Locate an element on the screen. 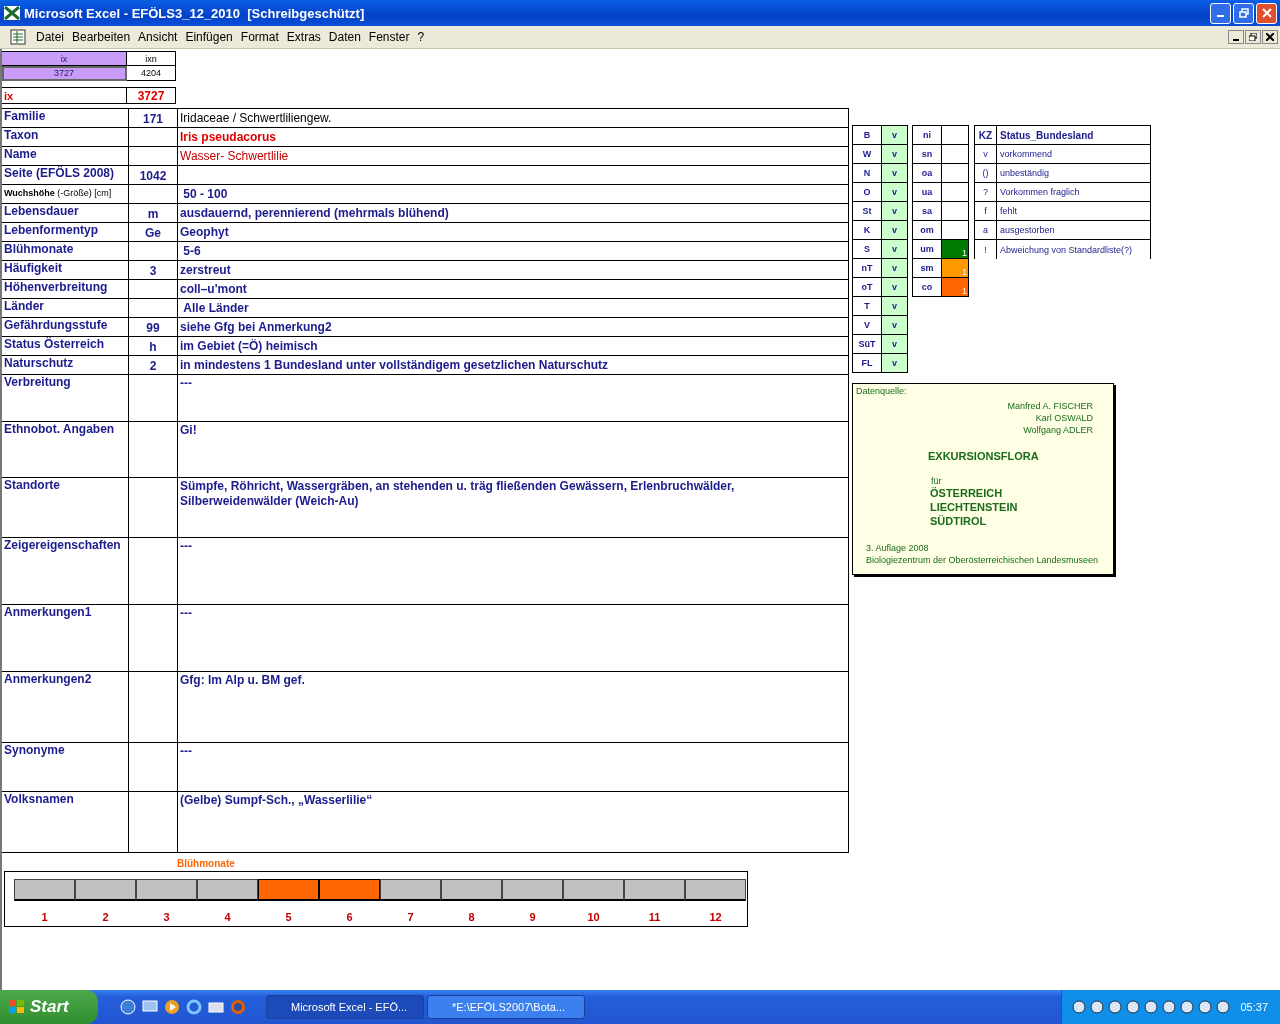  value-cell-text: Sümpfe, Röhricht, Wassergräben, an stehenden u. träg fließenden Gewässern, Erlenbruchwälder, Silberweidenwälder (Weich-Au) is located at coordinates (457, 494).